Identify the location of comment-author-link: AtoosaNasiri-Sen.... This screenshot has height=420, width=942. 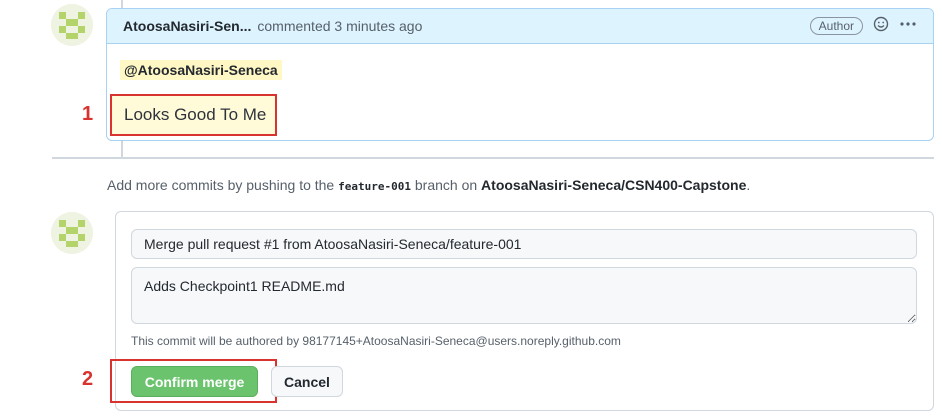
(187, 26).